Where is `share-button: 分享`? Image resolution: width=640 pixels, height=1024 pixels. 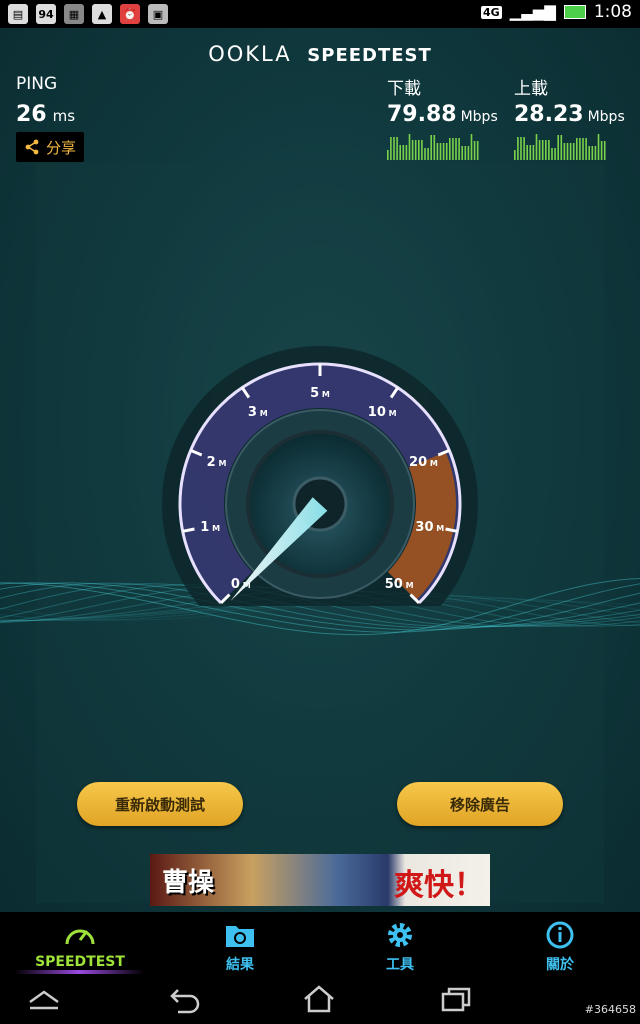 share-button: 分享 is located at coordinates (50, 147).